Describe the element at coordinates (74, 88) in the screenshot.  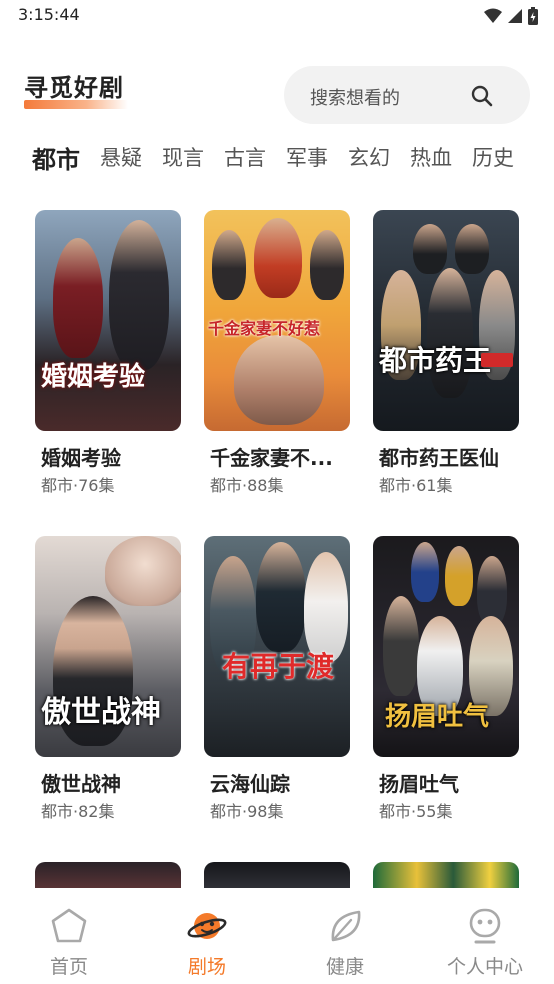
I see `page-title: 寻觅好剧` at that location.